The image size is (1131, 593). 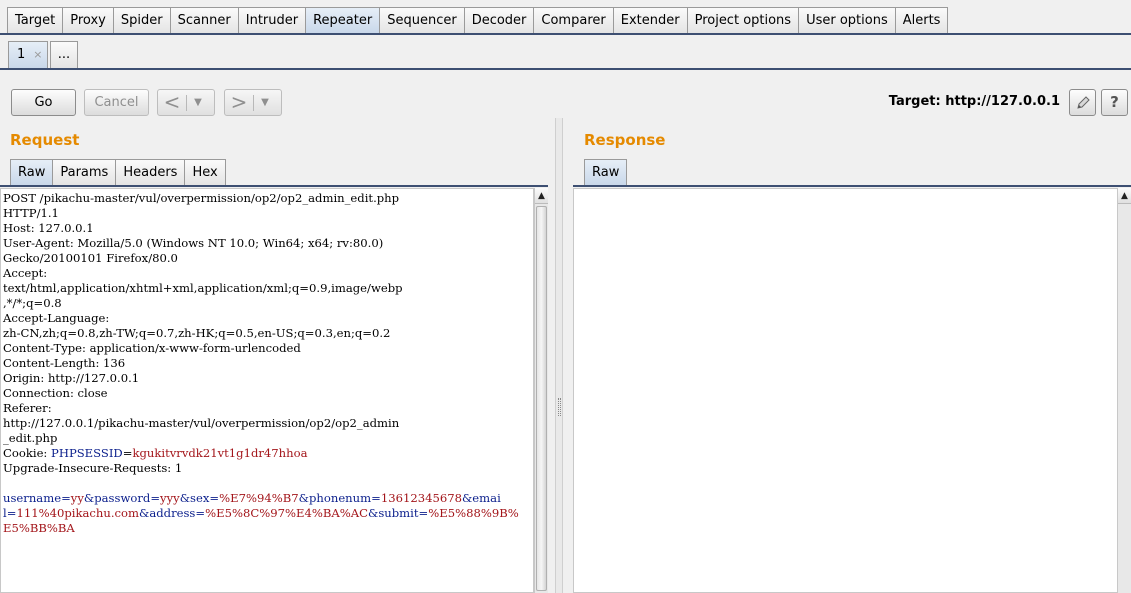 I want to click on edit-target-button, so click(x=1082, y=102).